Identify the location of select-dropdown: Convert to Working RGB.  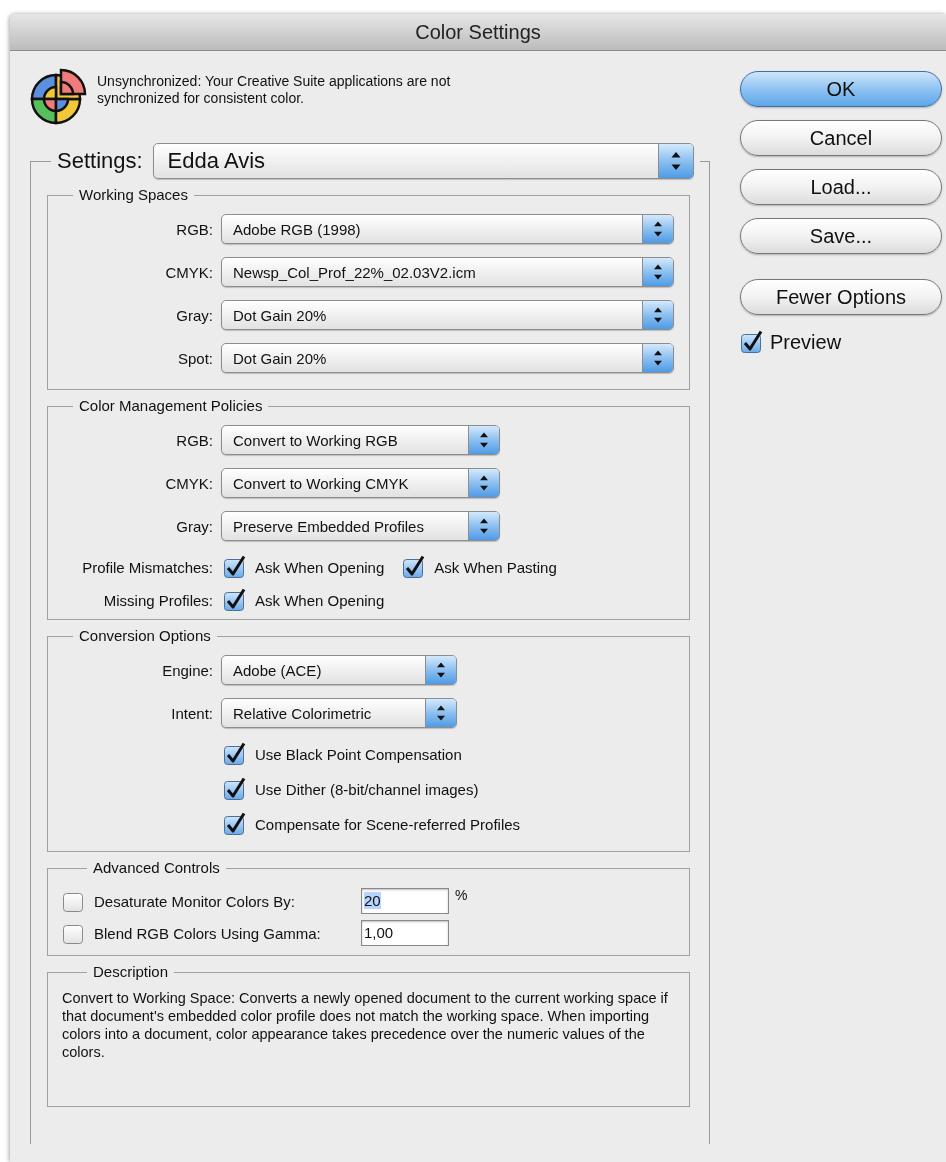
(360, 440).